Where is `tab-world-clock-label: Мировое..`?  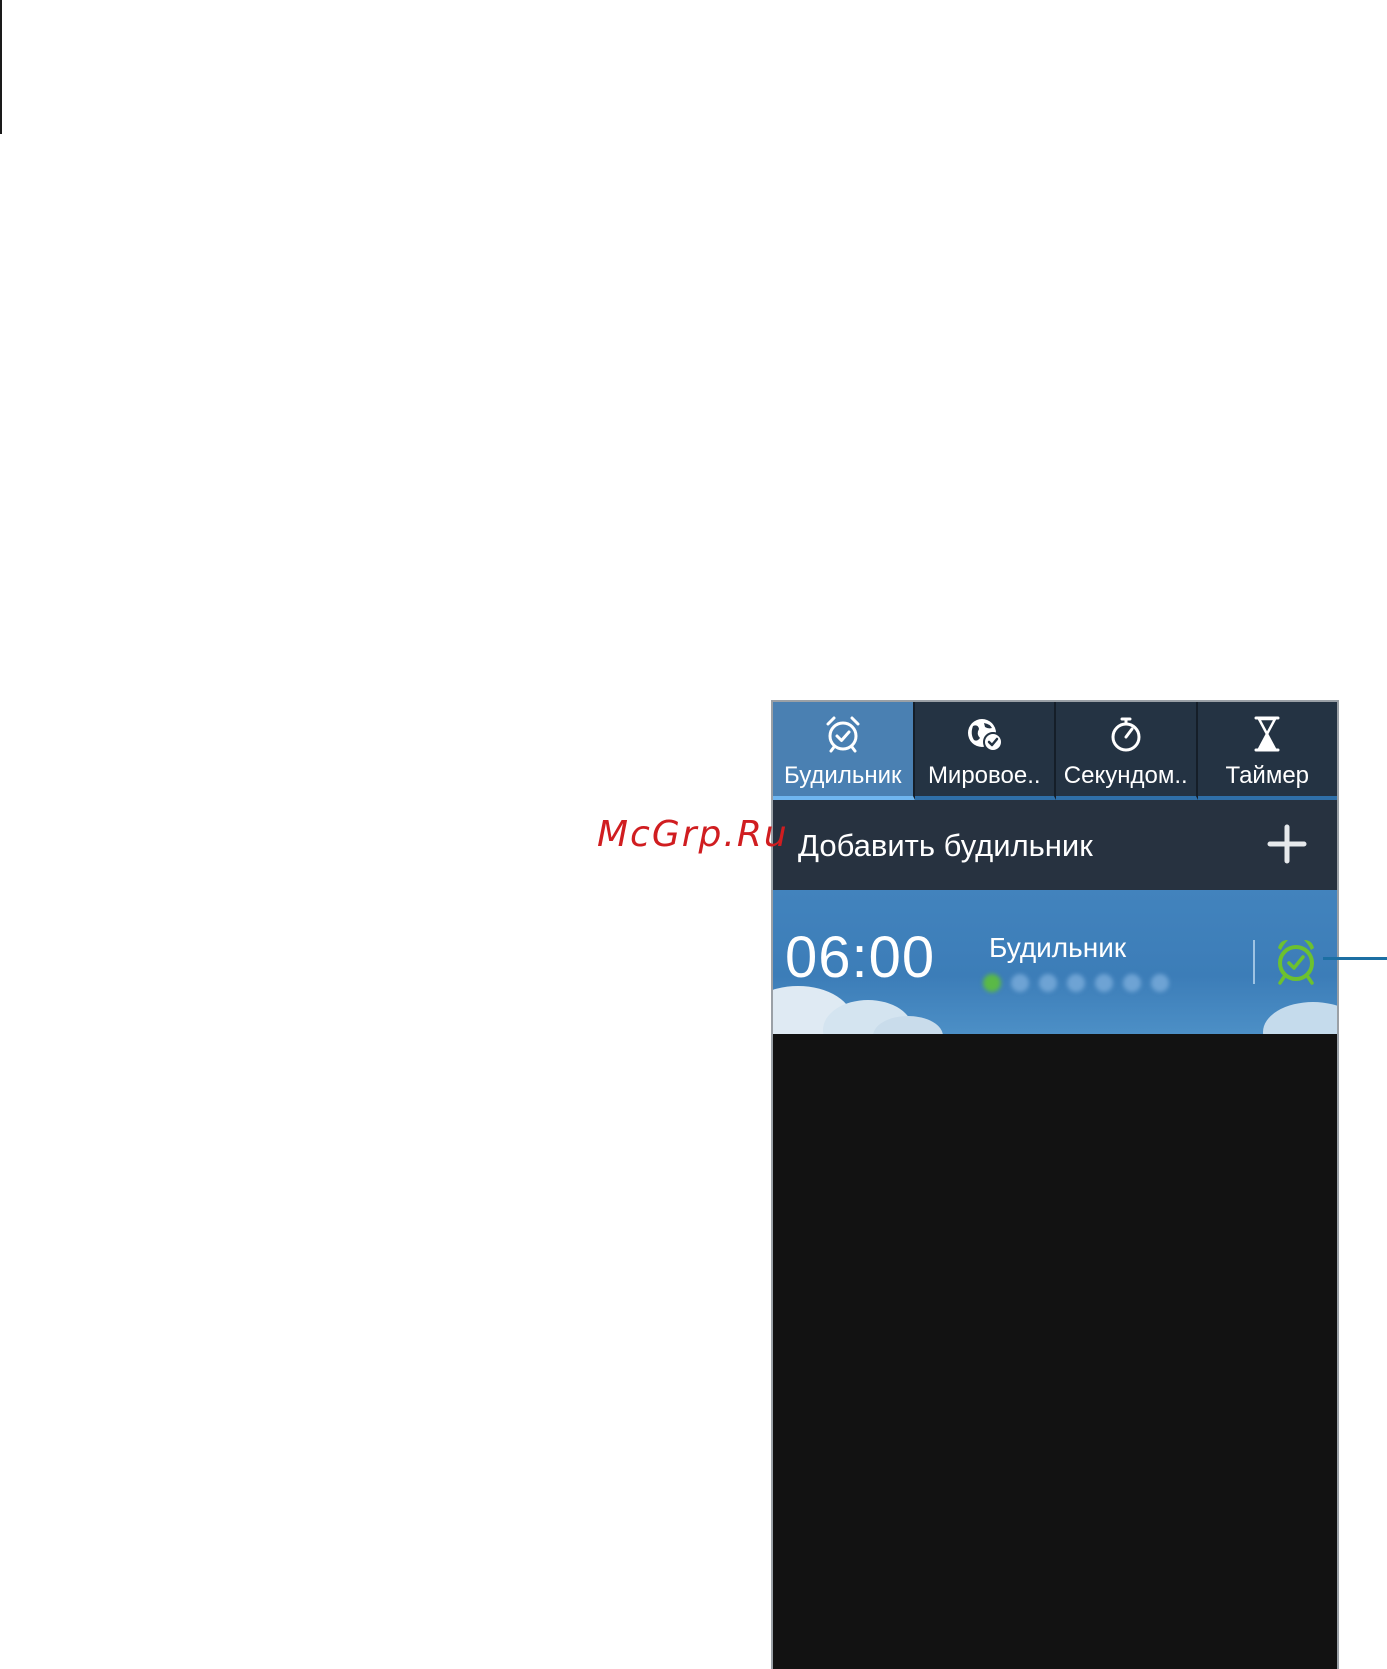
tab-world-clock-label: Мировое.. is located at coordinates (984, 775).